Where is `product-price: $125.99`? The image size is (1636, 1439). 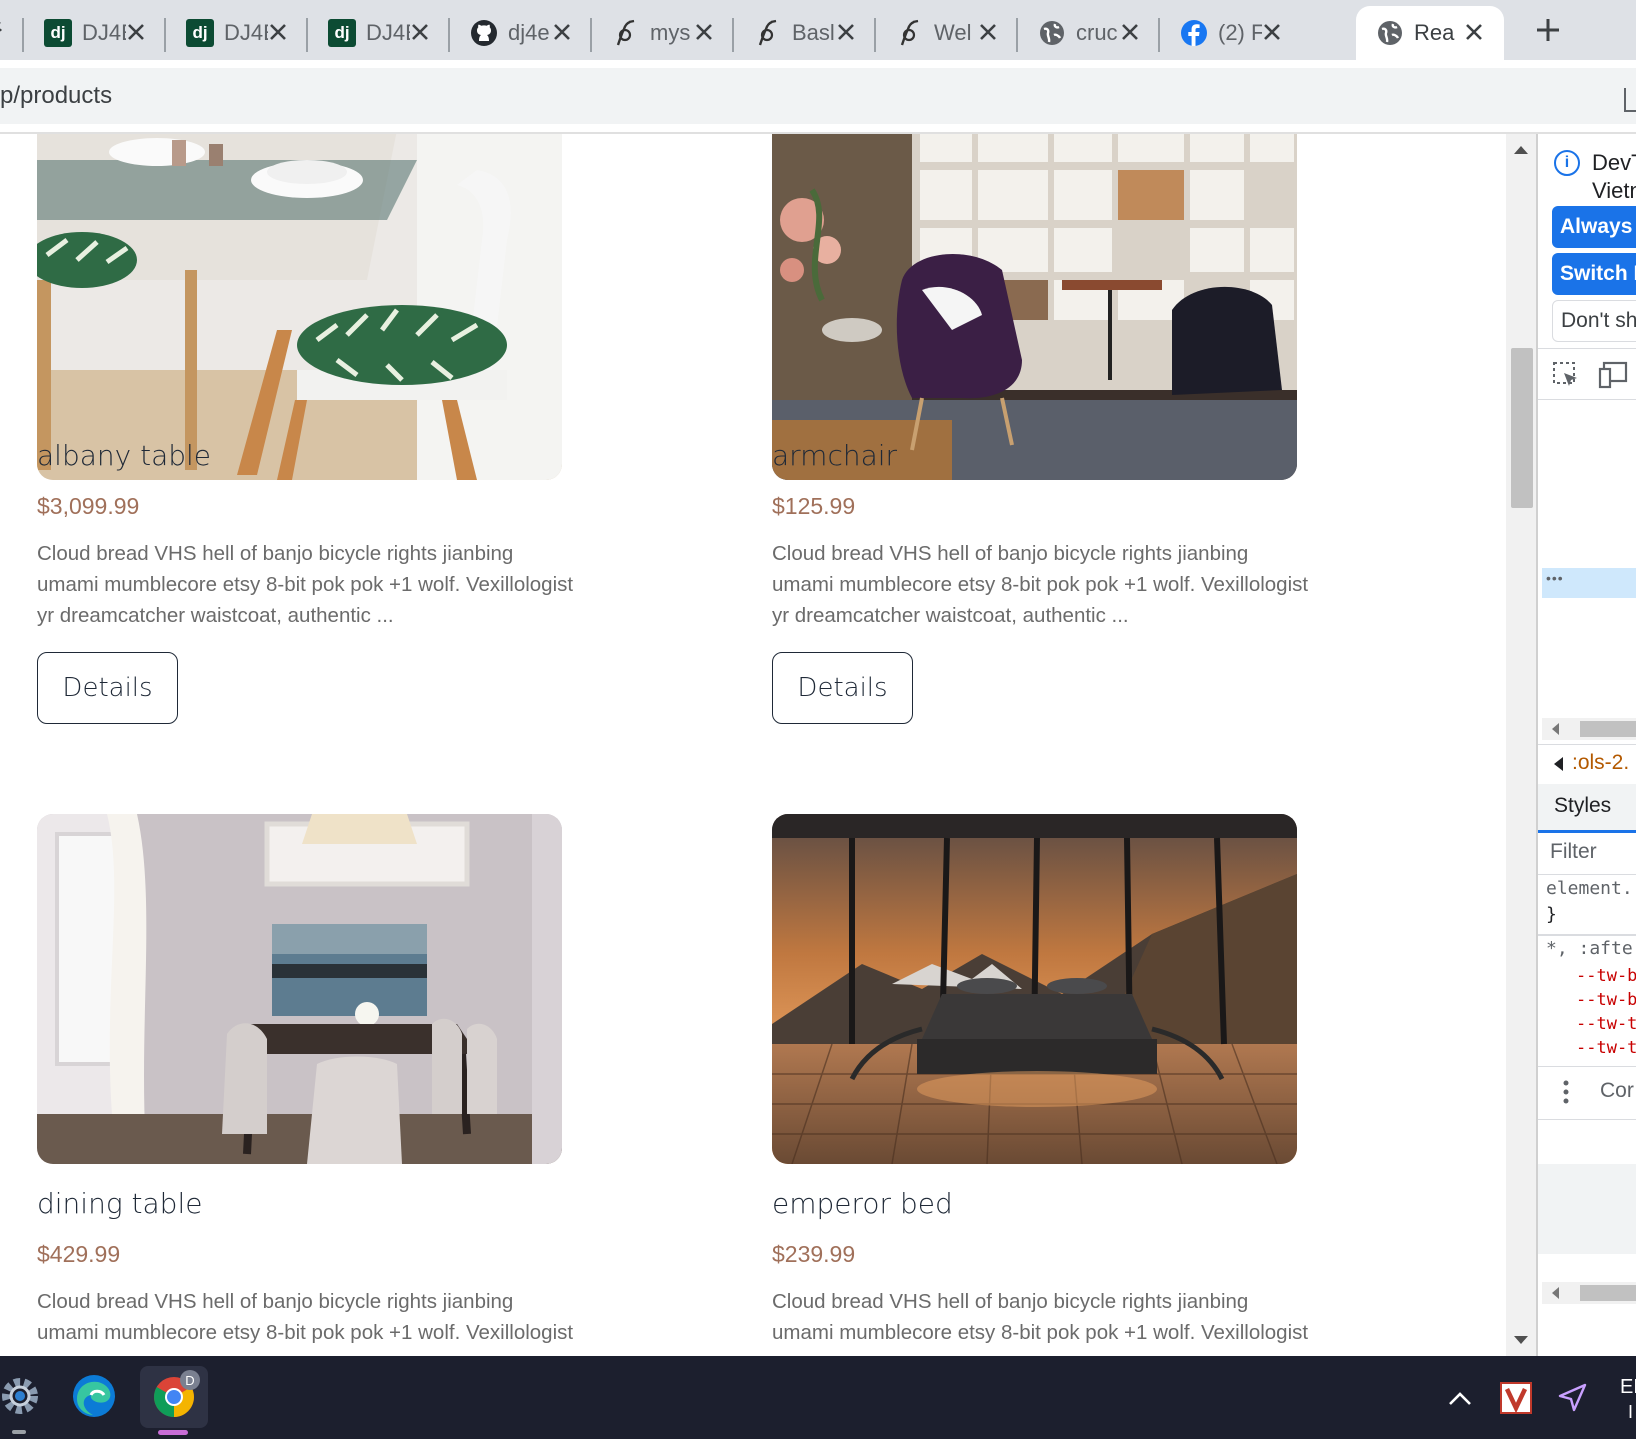
product-price: $125.99 is located at coordinates (814, 506).